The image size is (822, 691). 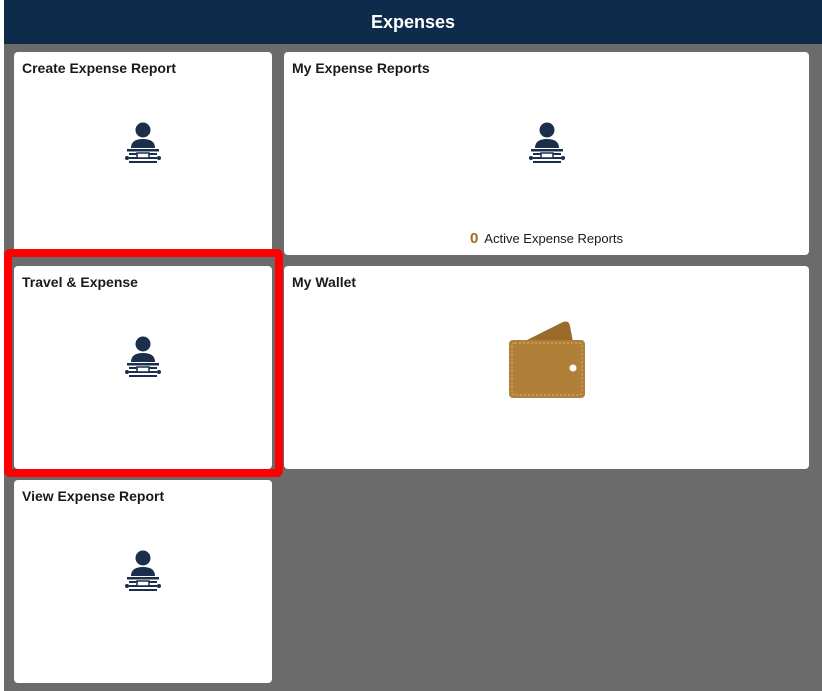 I want to click on tile-travel-and-expense: Travel & Expense, so click(x=143, y=367).